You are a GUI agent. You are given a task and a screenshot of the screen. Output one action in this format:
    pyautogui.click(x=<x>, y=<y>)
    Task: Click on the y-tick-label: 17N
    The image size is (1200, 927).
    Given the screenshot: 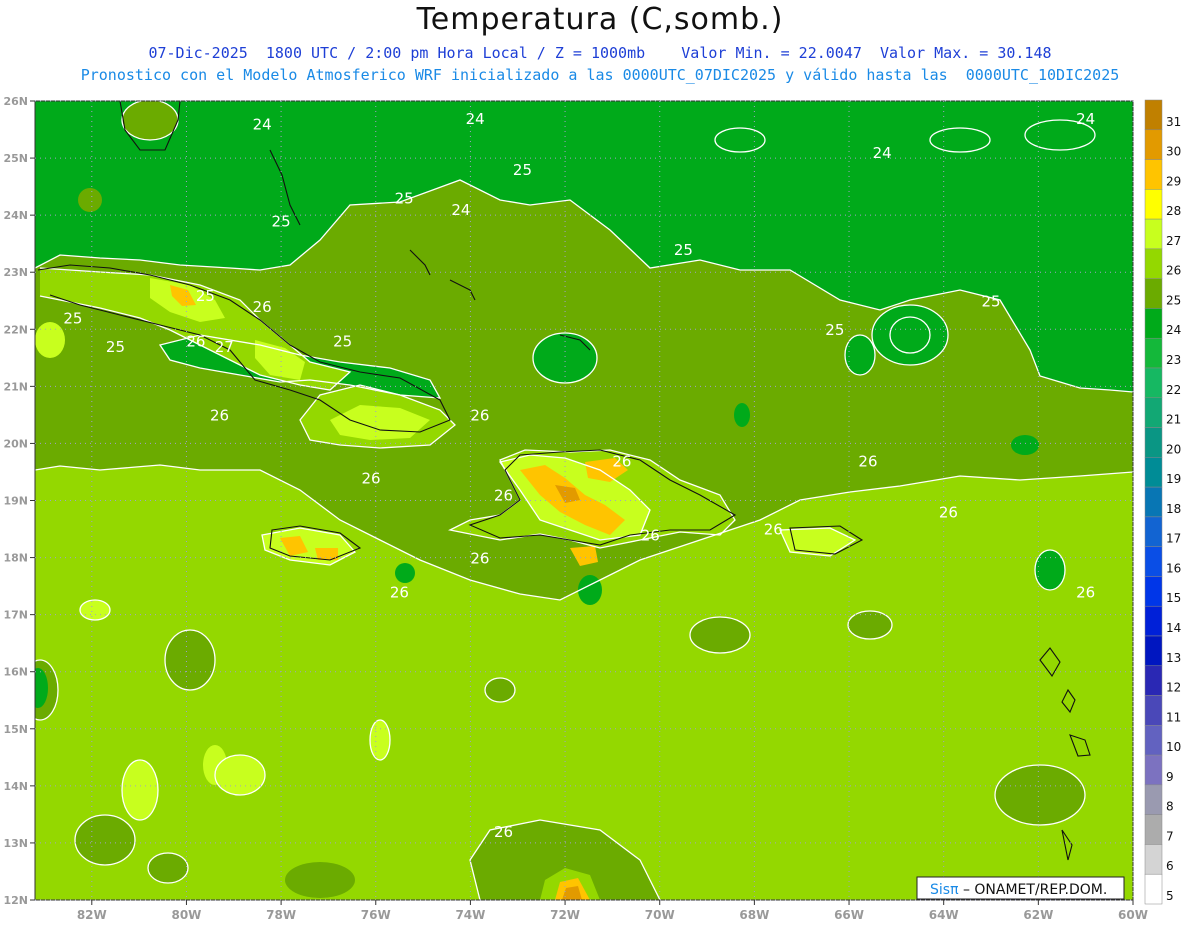 What is the action you would take?
    pyautogui.click(x=15, y=615)
    